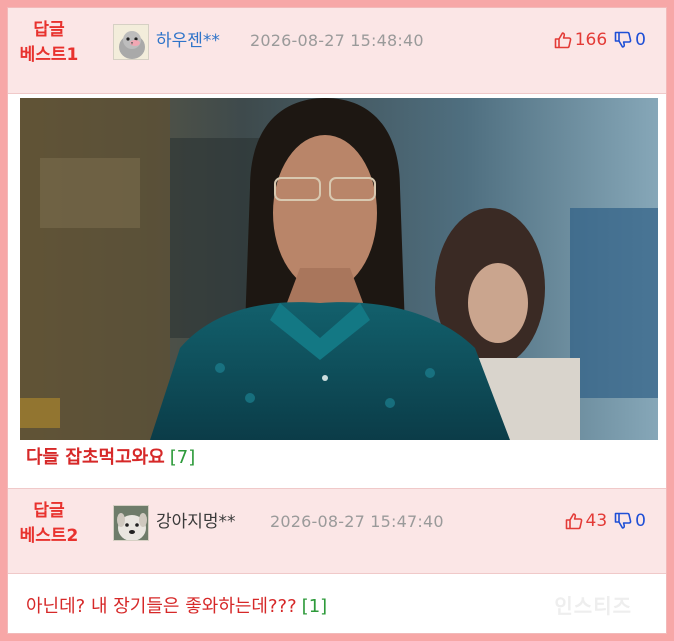 The image size is (674, 641). I want to click on comment-text: 다들 잡초먹고와요 [7], so click(110, 456).